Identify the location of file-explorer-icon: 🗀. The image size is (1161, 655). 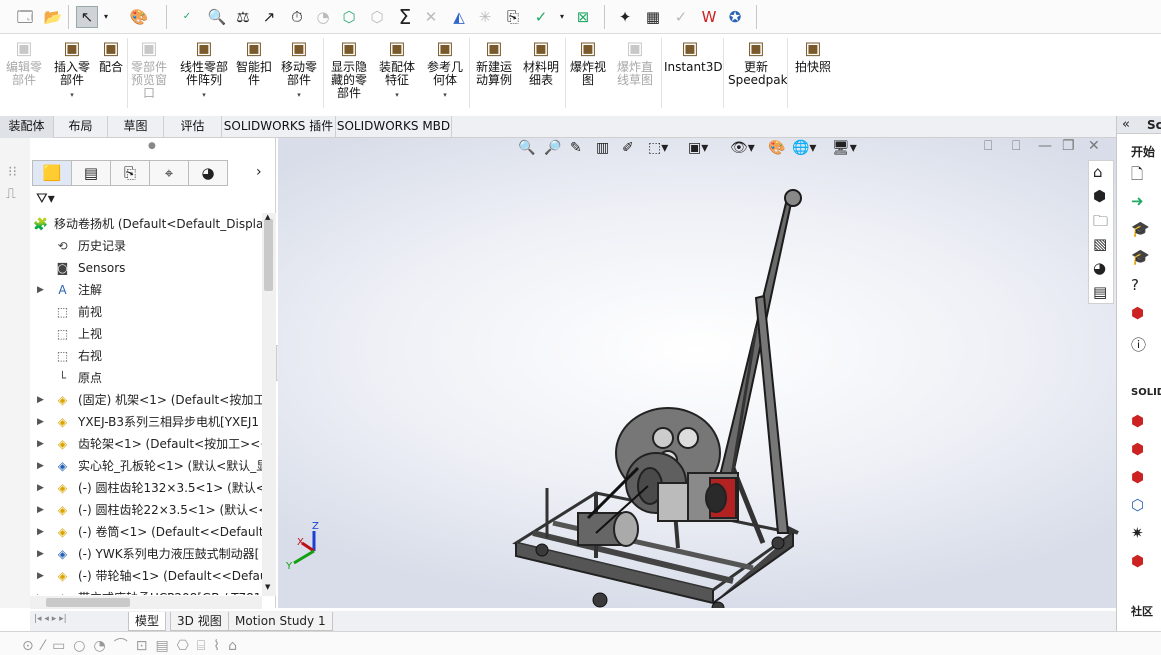
(1100, 223).